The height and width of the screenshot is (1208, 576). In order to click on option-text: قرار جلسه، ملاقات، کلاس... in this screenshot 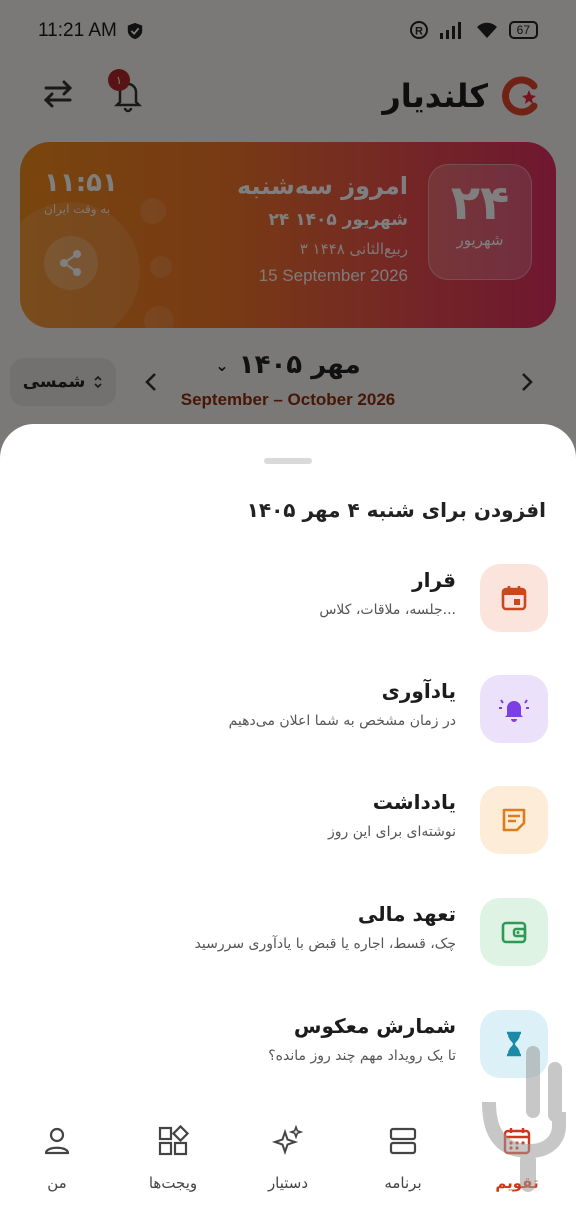, I will do `click(387, 593)`.